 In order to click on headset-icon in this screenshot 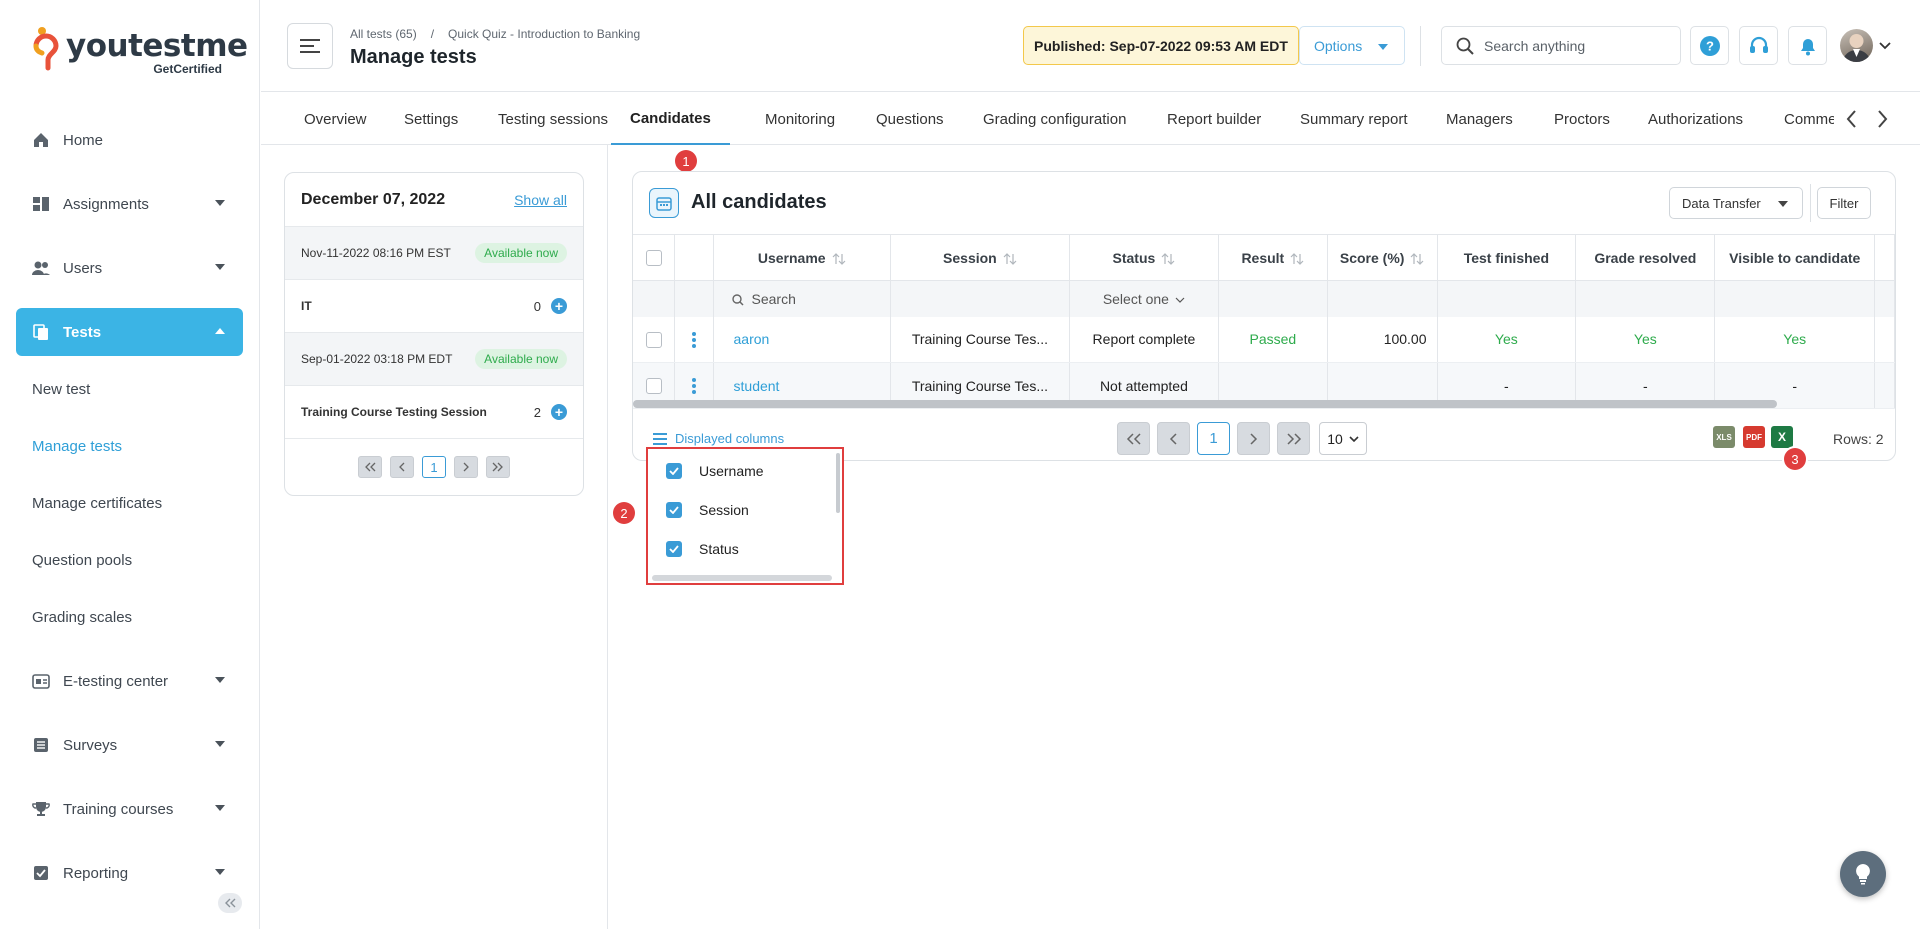, I will do `click(1758, 44)`.